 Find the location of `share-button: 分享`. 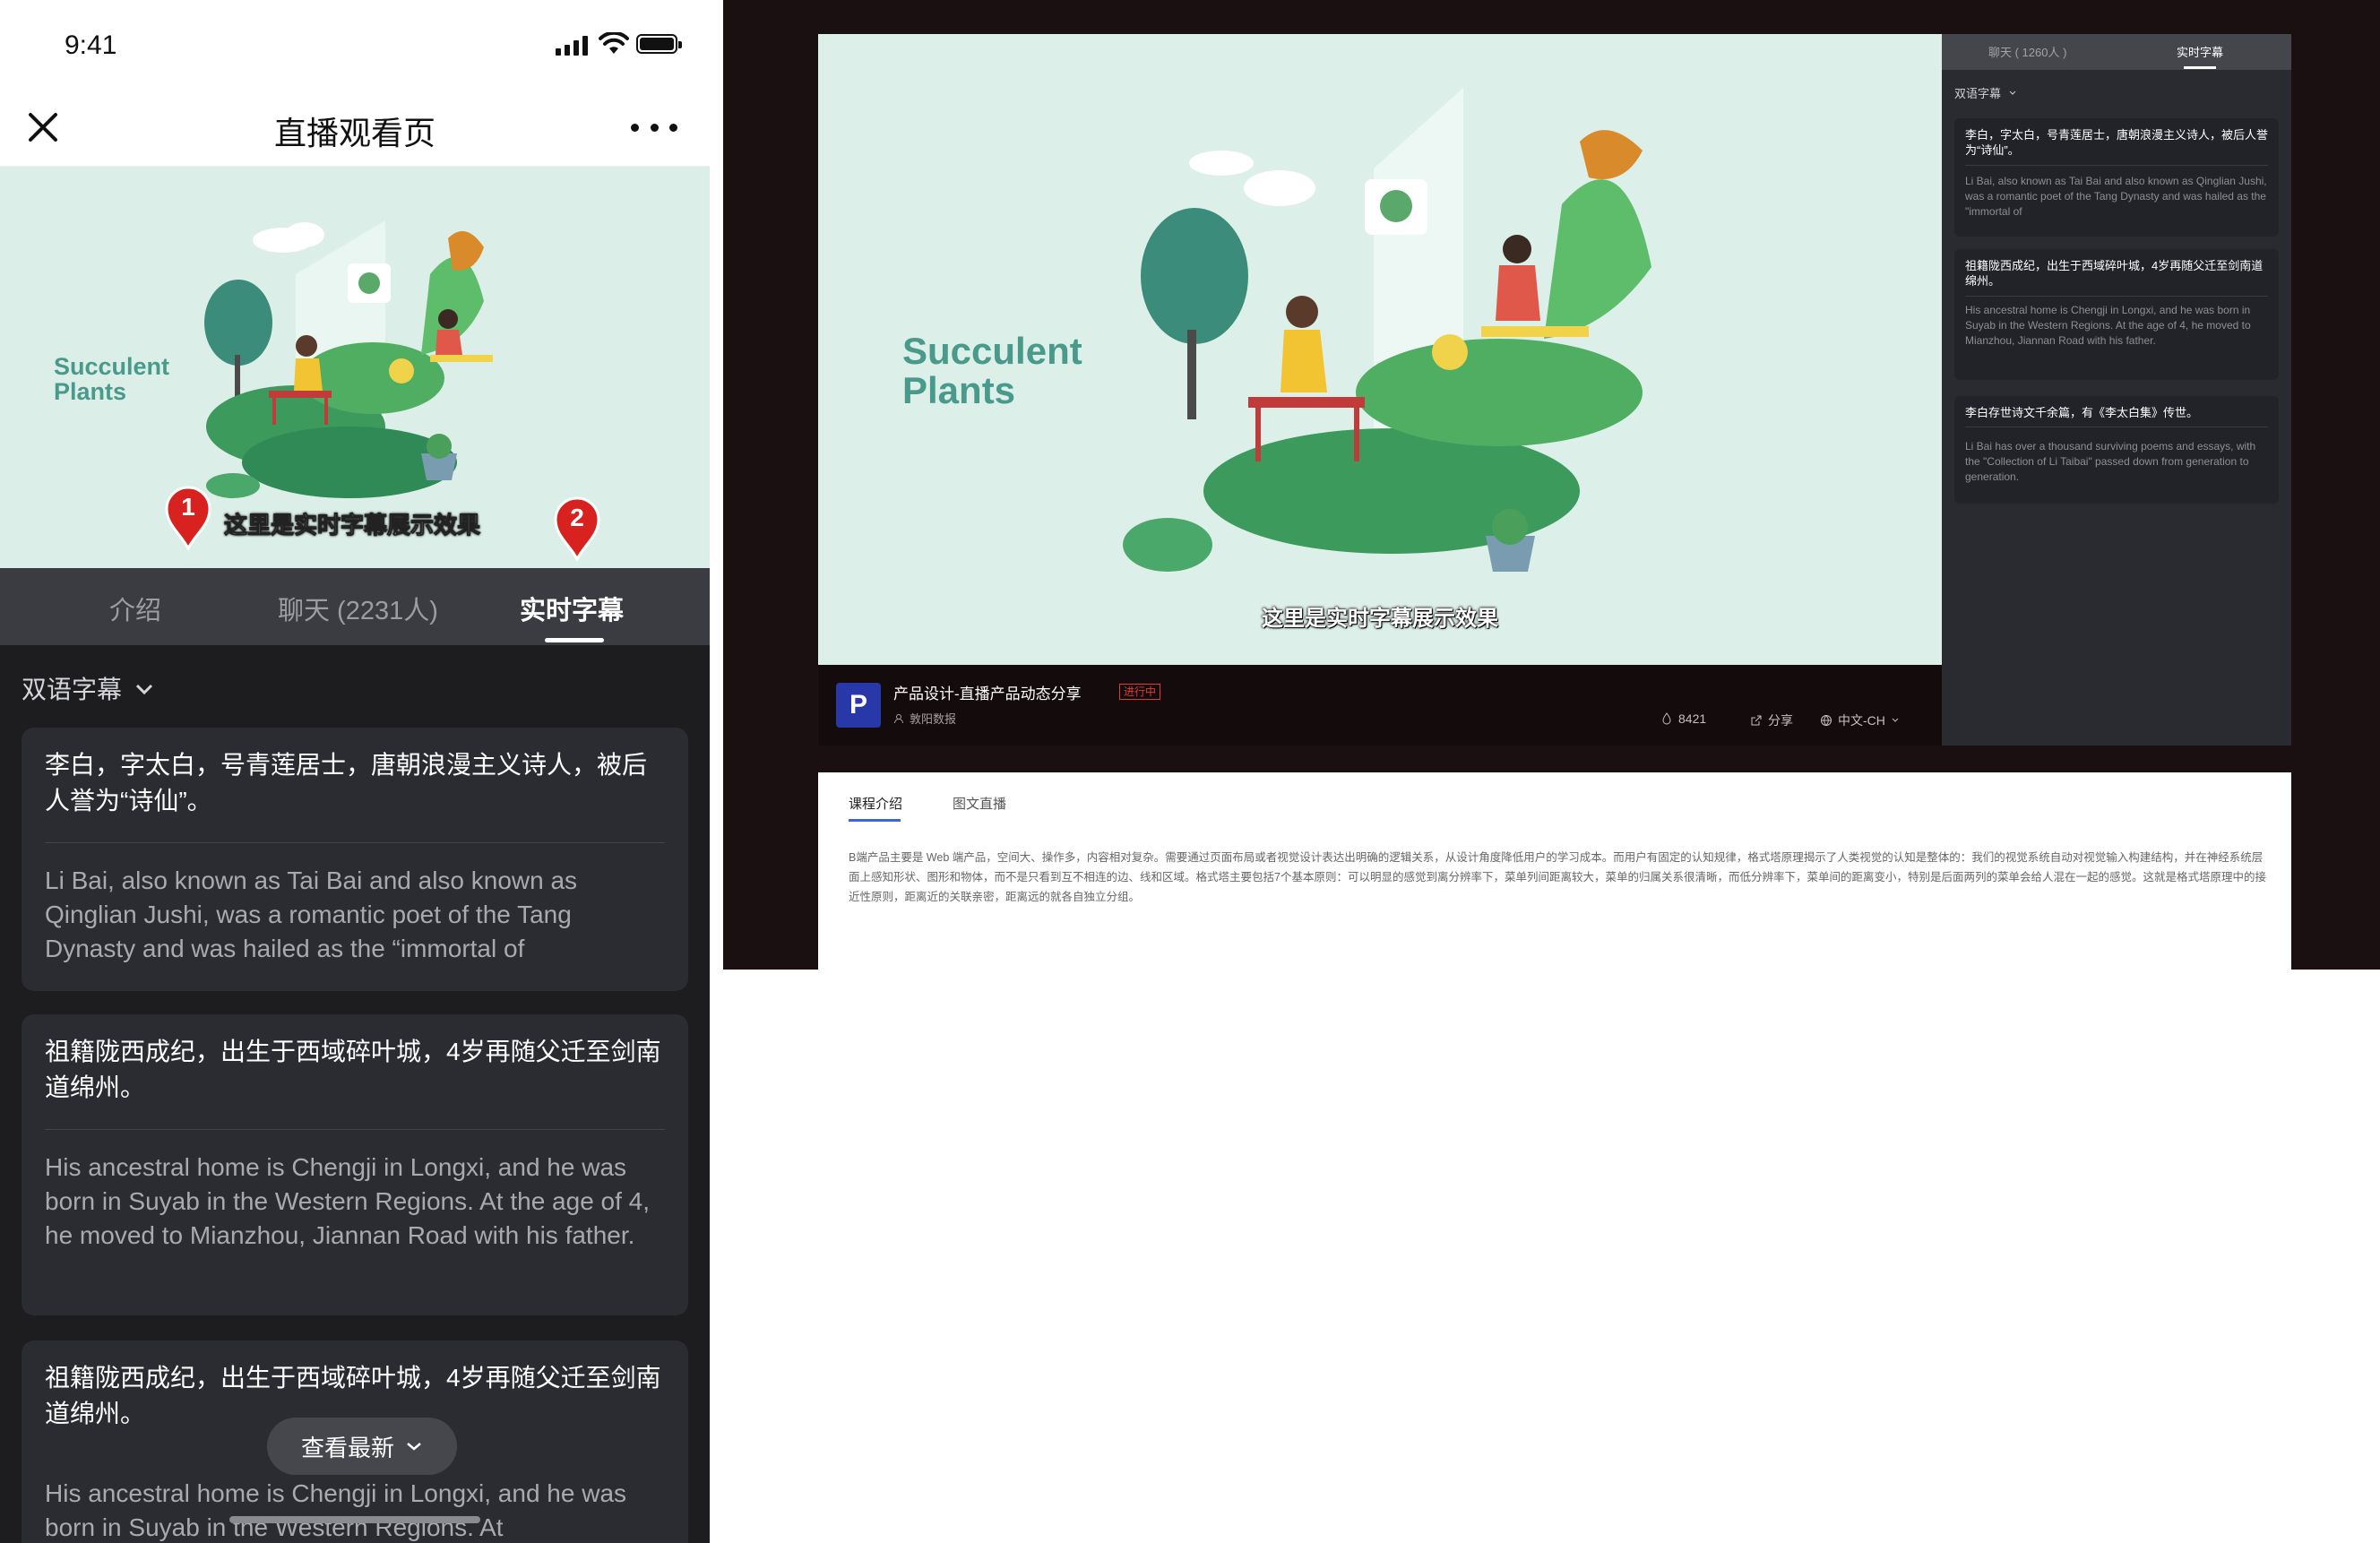

share-button: 分享 is located at coordinates (1772, 720).